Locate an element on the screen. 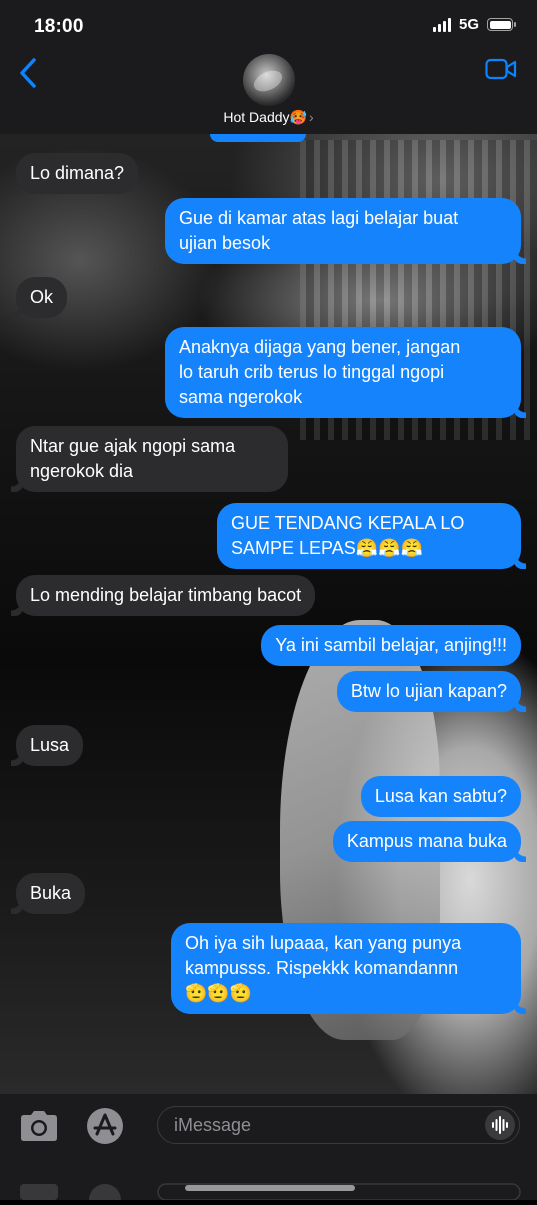 The height and width of the screenshot is (1205, 537). app-store-button is located at coordinates (105, 1126).